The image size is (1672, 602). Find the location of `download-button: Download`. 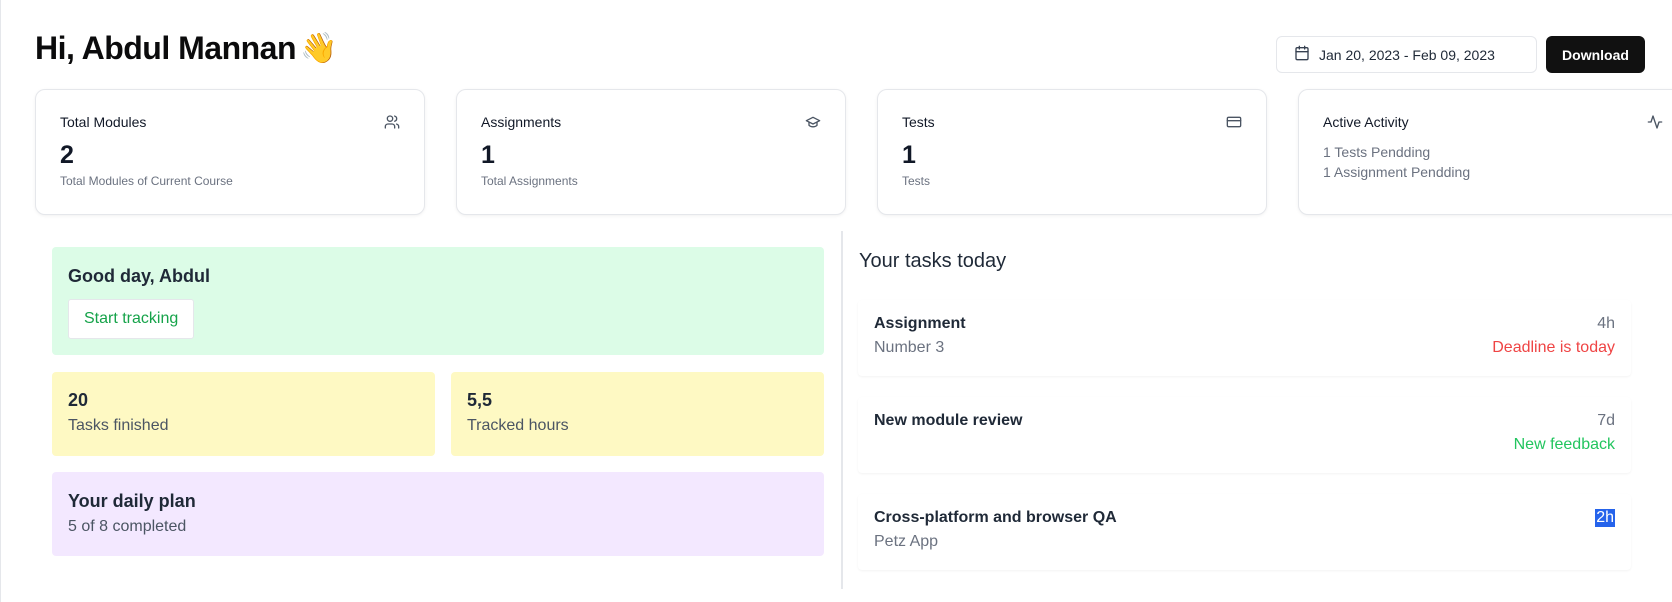

download-button: Download is located at coordinates (1595, 54).